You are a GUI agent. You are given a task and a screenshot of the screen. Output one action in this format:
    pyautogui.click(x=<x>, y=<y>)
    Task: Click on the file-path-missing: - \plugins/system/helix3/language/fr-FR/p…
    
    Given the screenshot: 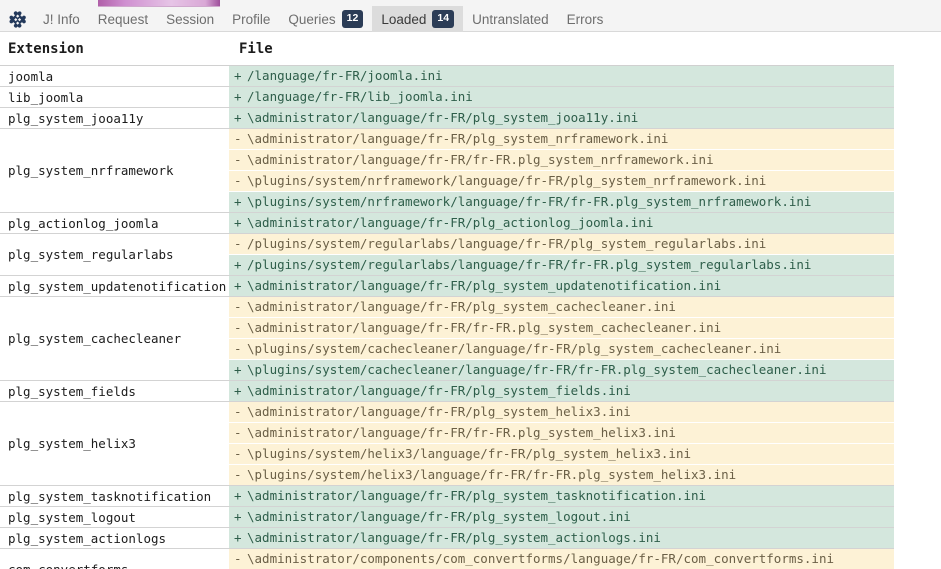 What is the action you would take?
    pyautogui.click(x=561, y=453)
    